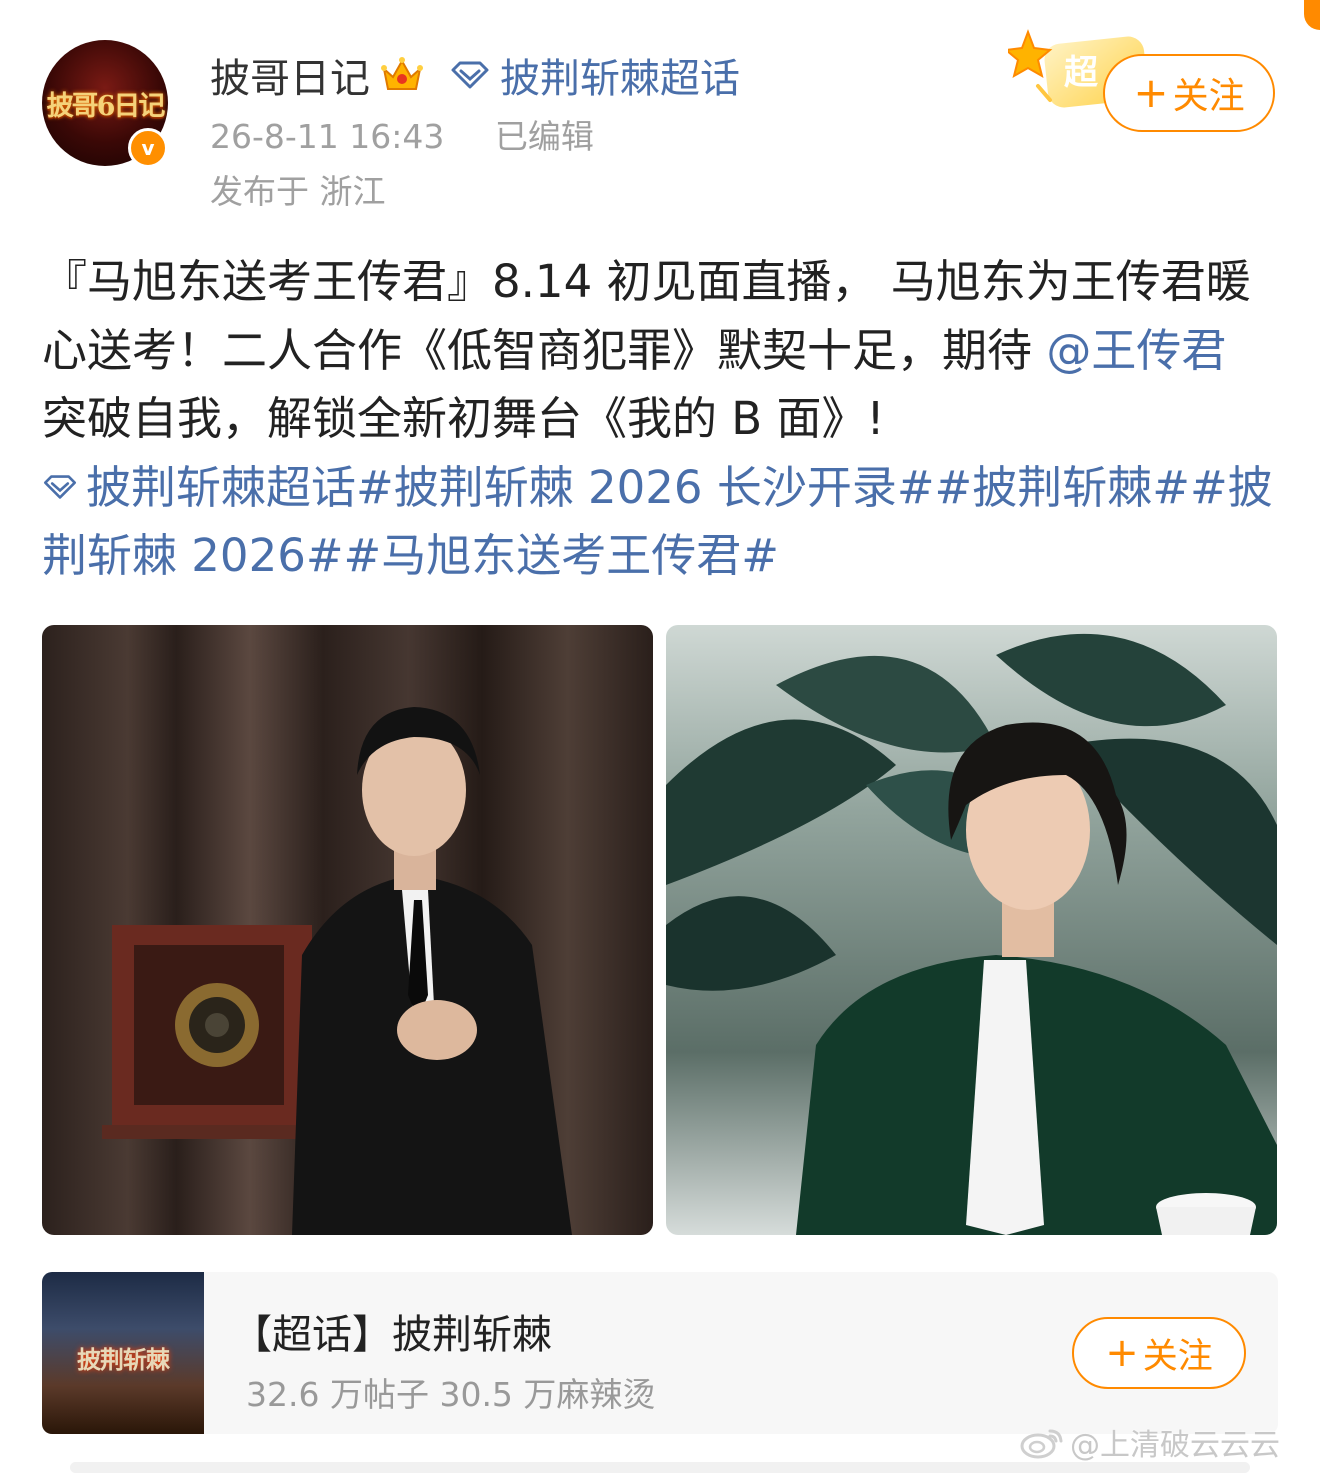 The height and width of the screenshot is (1473, 1320). Describe the element at coordinates (337, 971) in the screenshot. I see `man-in-suit-photo-icon` at that location.